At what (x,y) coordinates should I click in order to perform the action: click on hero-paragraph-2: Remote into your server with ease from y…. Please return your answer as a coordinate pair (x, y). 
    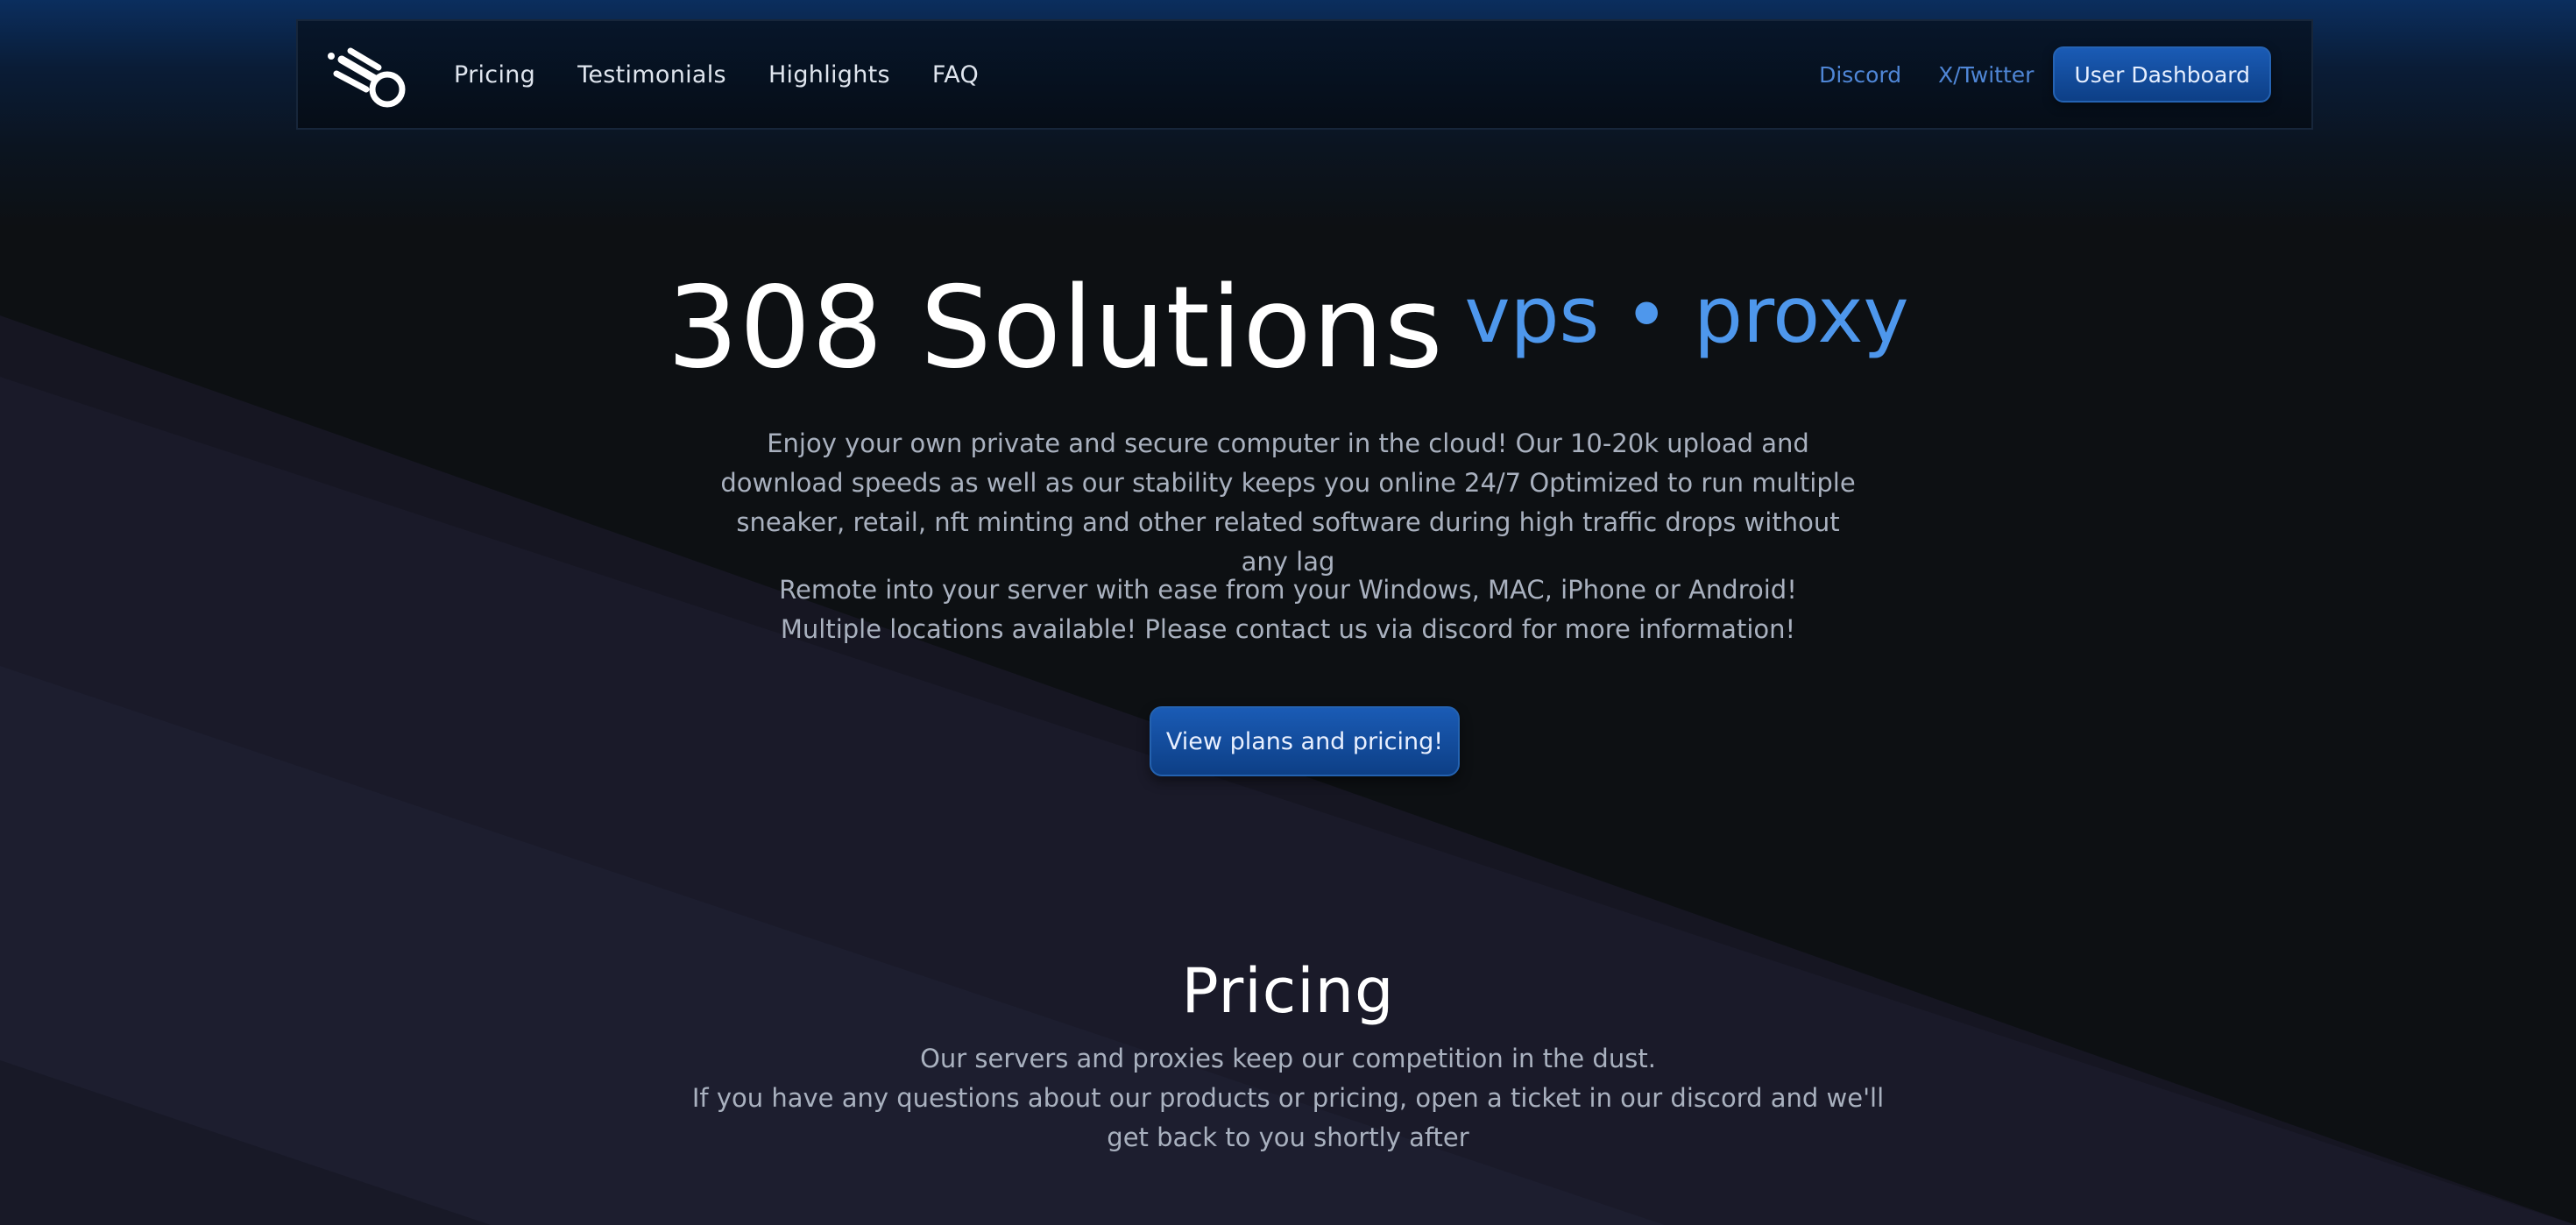
    Looking at the image, I should click on (1288, 609).